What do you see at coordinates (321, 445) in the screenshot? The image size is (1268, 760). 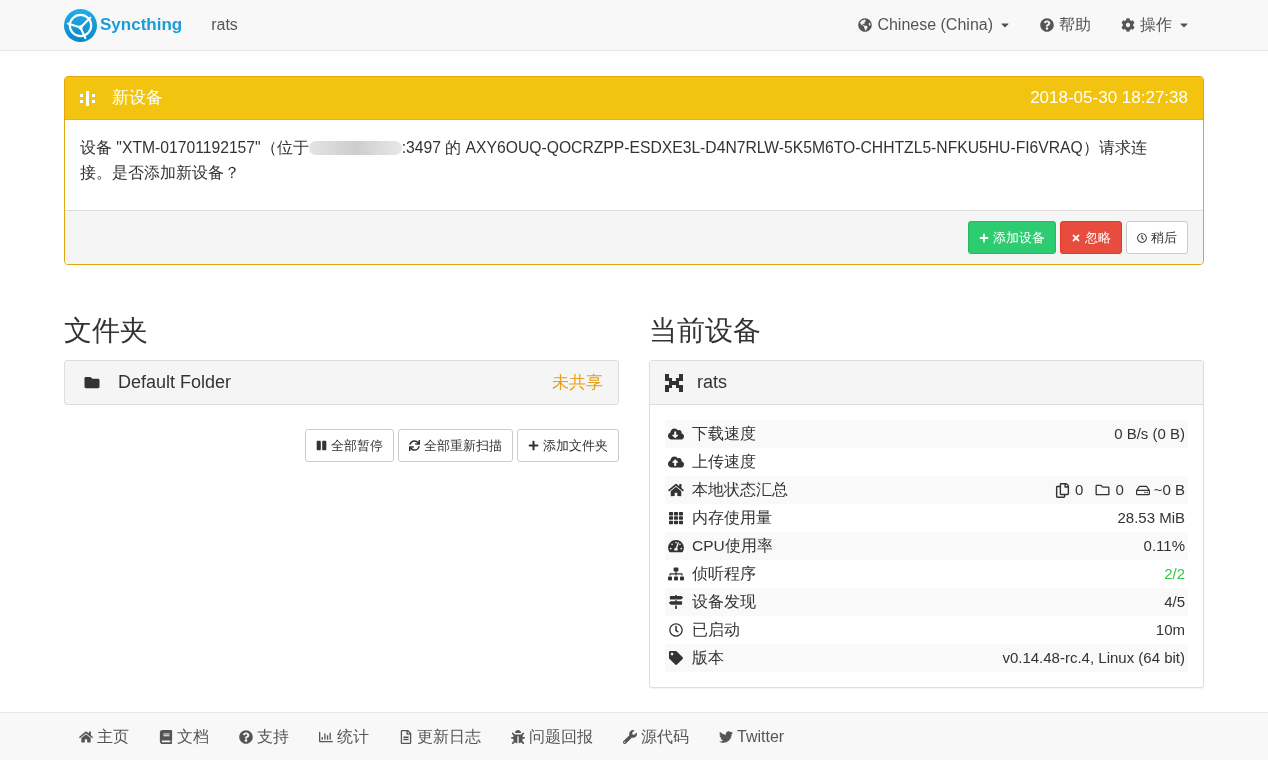 I see `pause-icon` at bounding box center [321, 445].